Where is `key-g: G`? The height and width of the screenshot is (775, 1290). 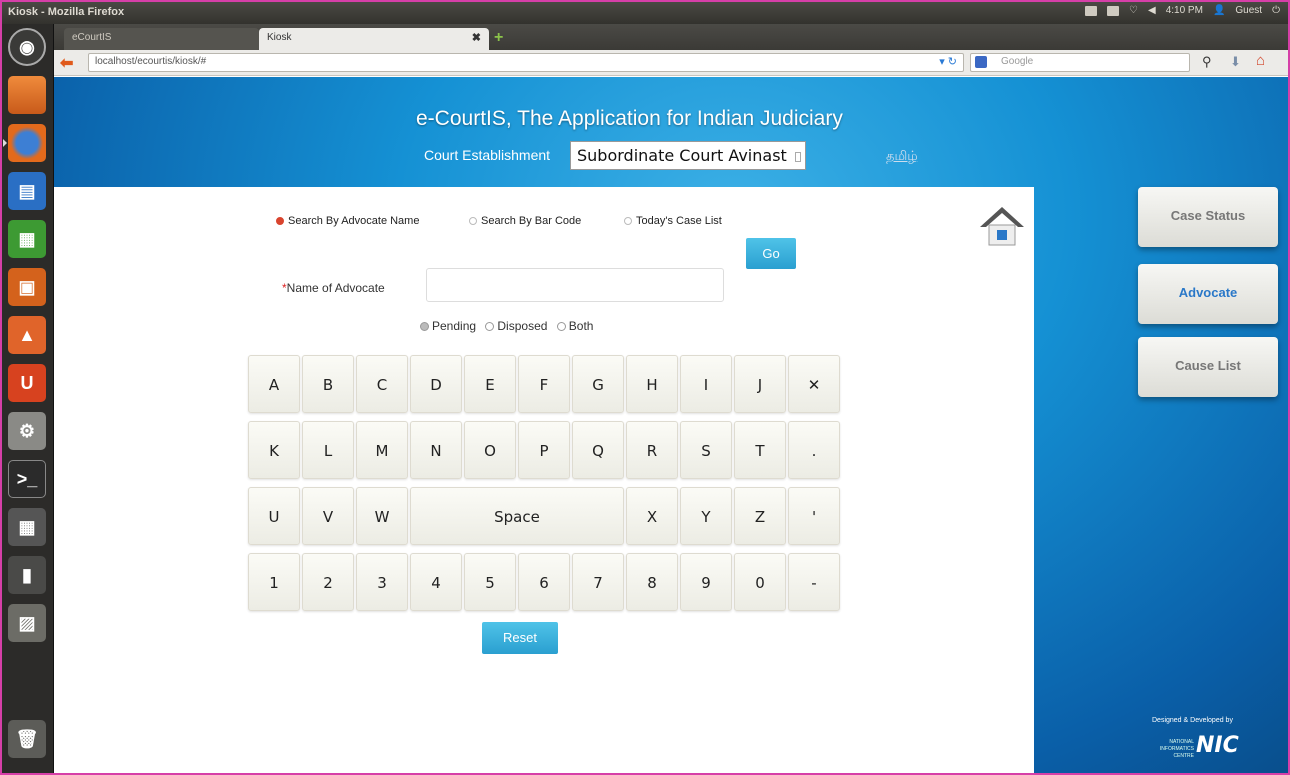 key-g: G is located at coordinates (598, 384).